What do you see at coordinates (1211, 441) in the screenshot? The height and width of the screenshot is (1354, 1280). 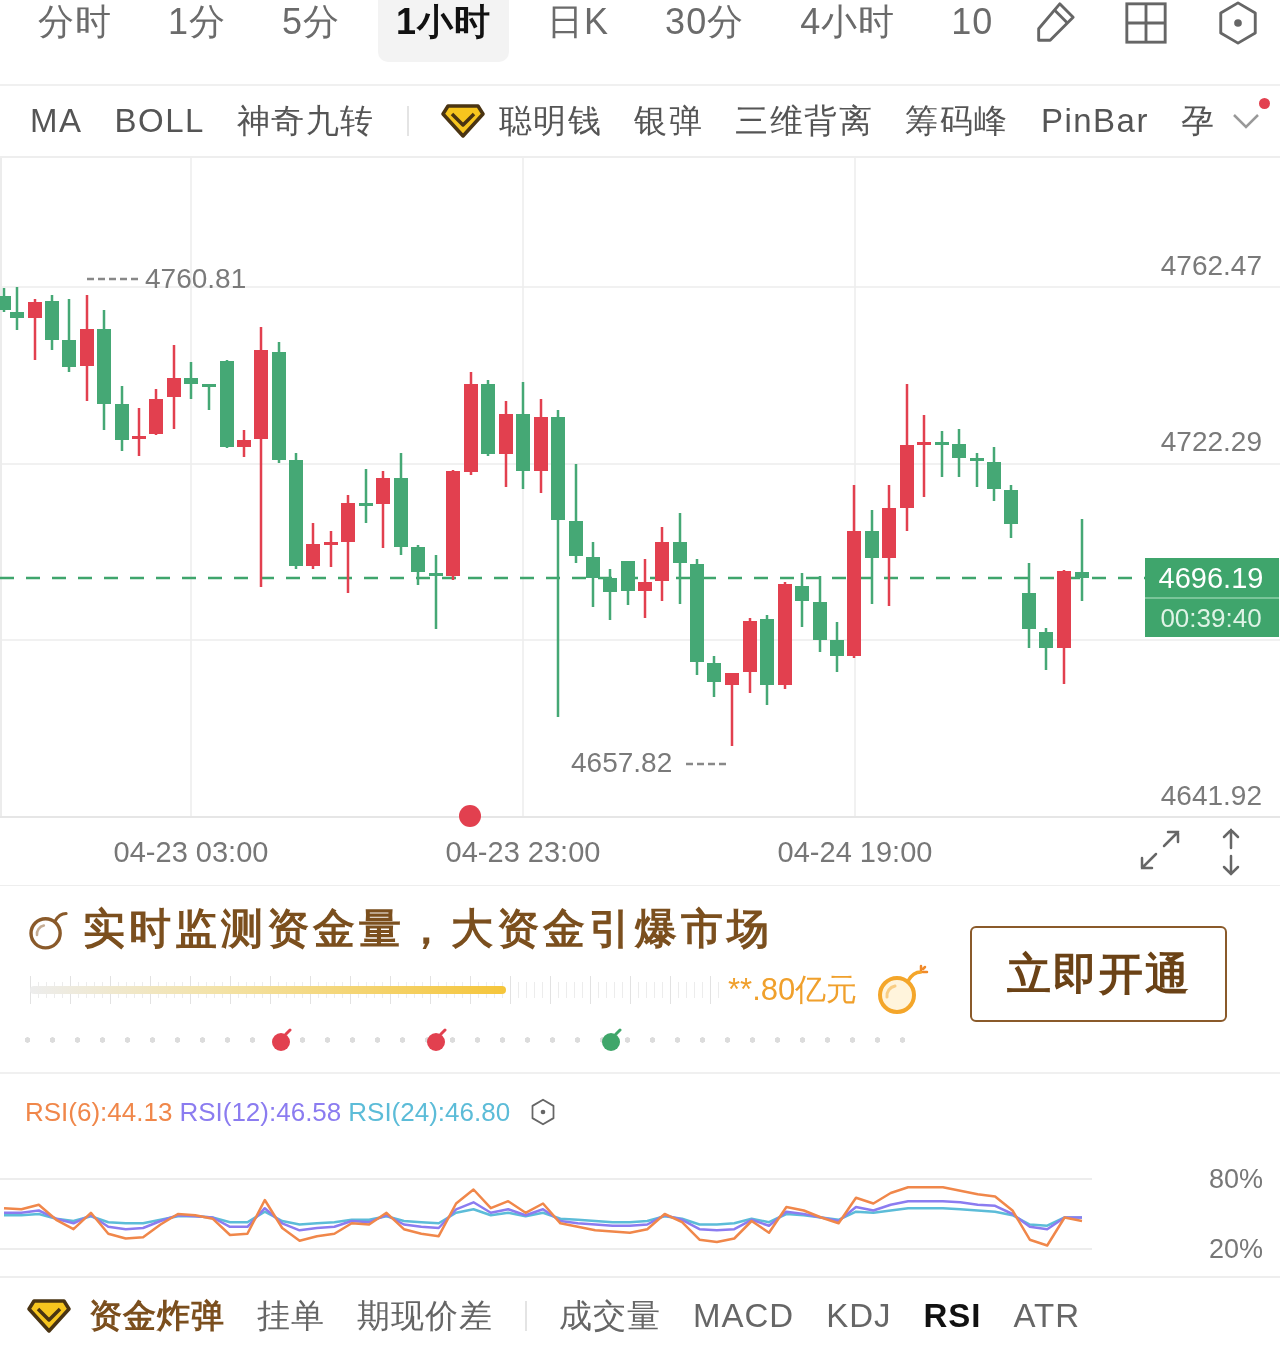 I see `price-axis-label: 4722.29` at bounding box center [1211, 441].